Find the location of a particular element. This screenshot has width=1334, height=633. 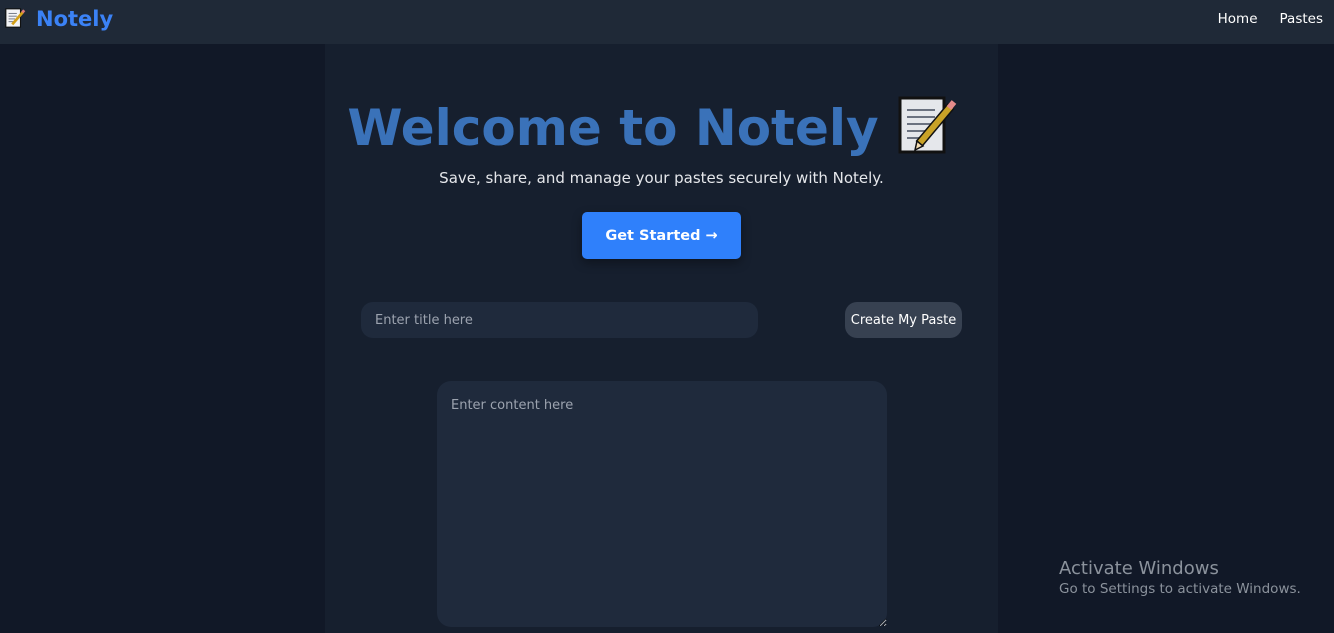

content-textarea is located at coordinates (662, 504).